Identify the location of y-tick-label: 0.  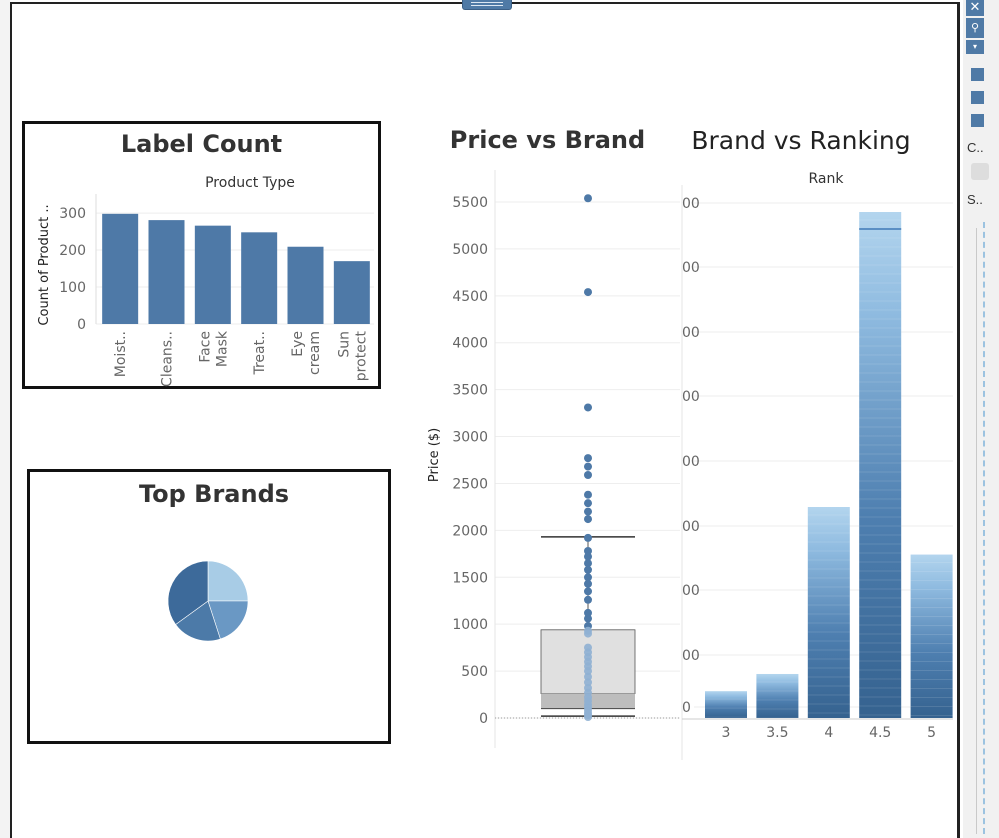
(686, 708).